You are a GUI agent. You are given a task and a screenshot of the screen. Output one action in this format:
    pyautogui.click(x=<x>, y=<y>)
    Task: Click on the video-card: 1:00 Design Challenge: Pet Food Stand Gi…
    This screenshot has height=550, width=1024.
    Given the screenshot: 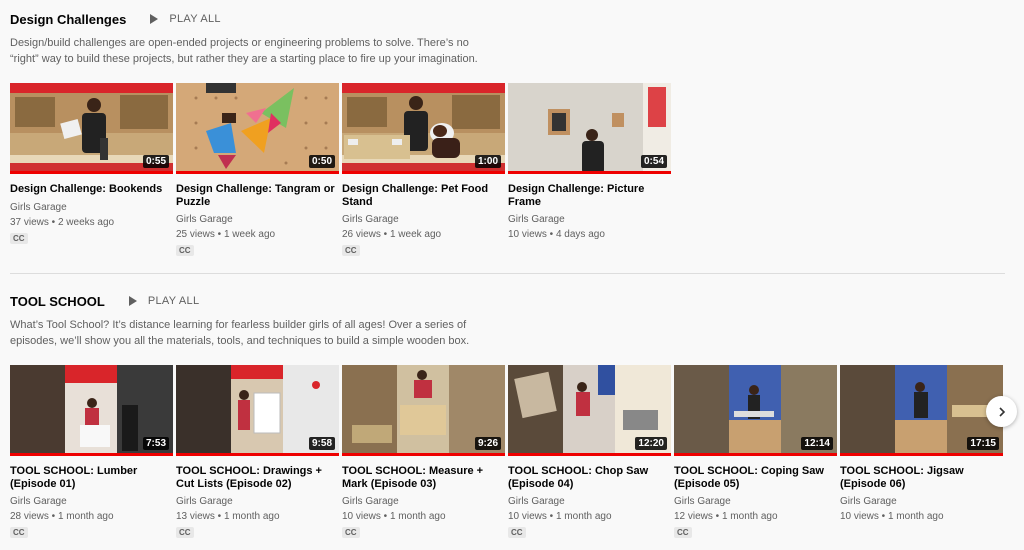 What is the action you would take?
    pyautogui.click(x=423, y=170)
    